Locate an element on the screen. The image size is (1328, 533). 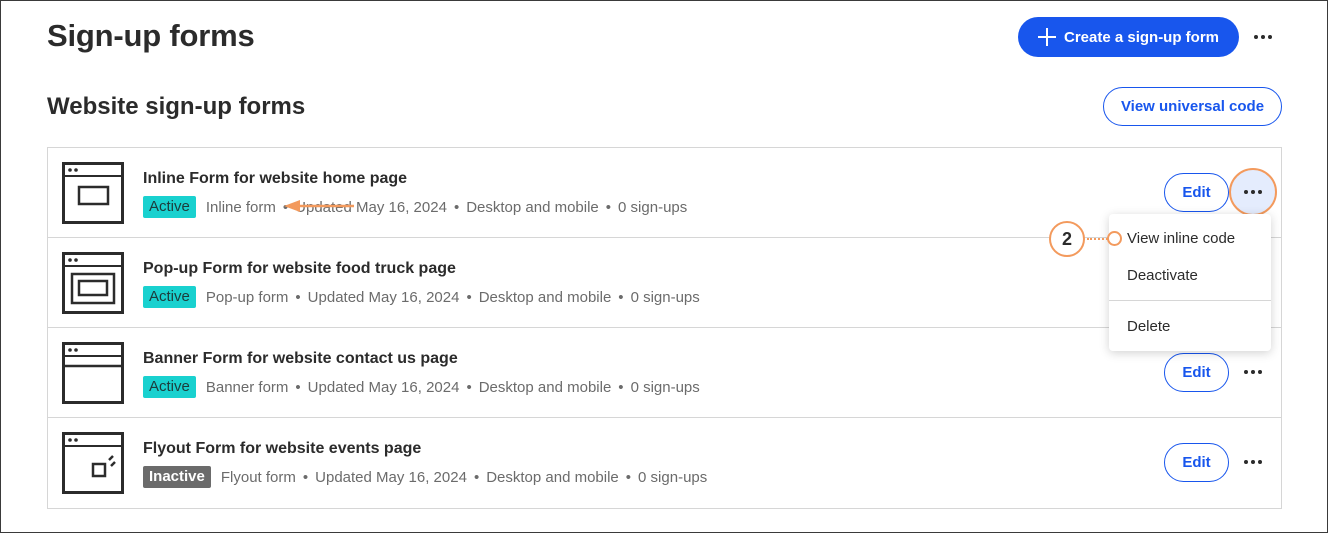
view-universal-code-button: View universal code is located at coordinates (1192, 106).